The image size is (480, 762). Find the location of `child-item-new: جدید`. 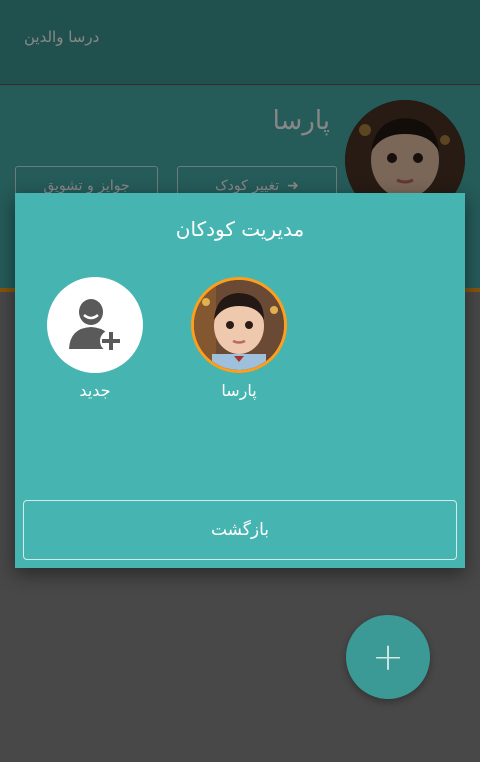

child-item-new: جدید is located at coordinates (95, 338).